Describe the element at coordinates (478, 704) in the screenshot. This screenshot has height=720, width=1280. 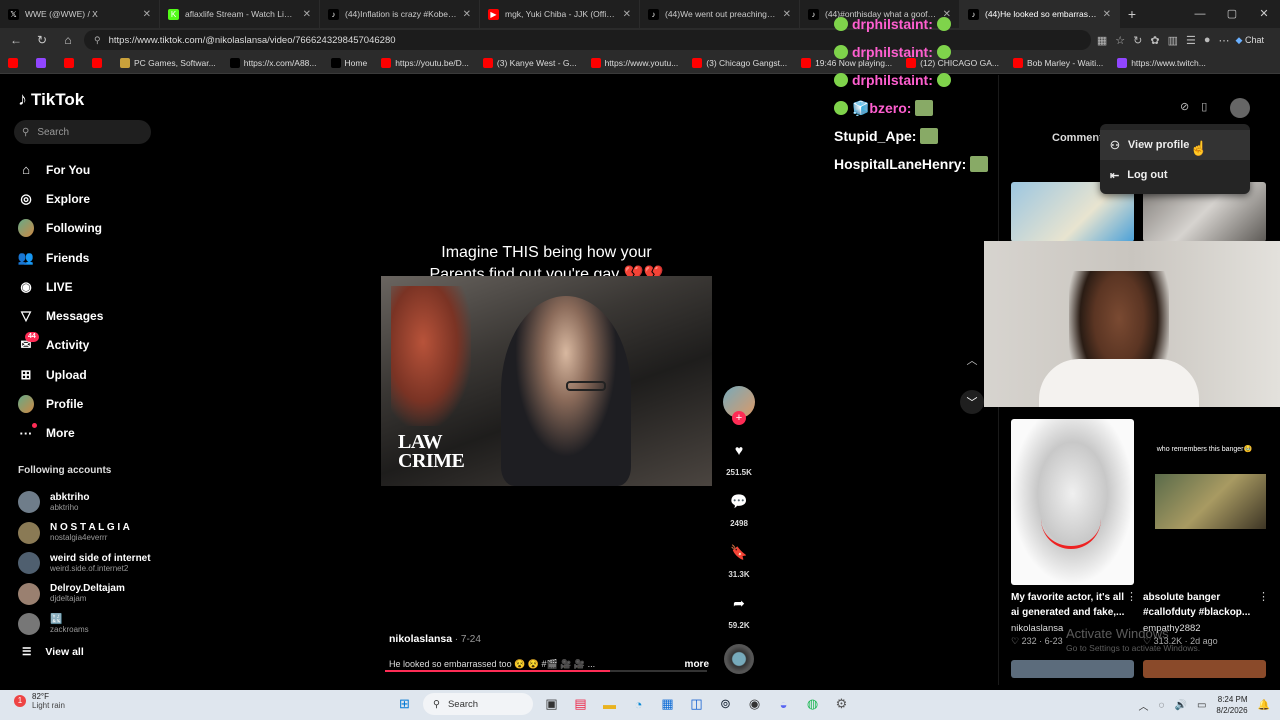
I see `taskbar-search: ⚲ Search` at that location.